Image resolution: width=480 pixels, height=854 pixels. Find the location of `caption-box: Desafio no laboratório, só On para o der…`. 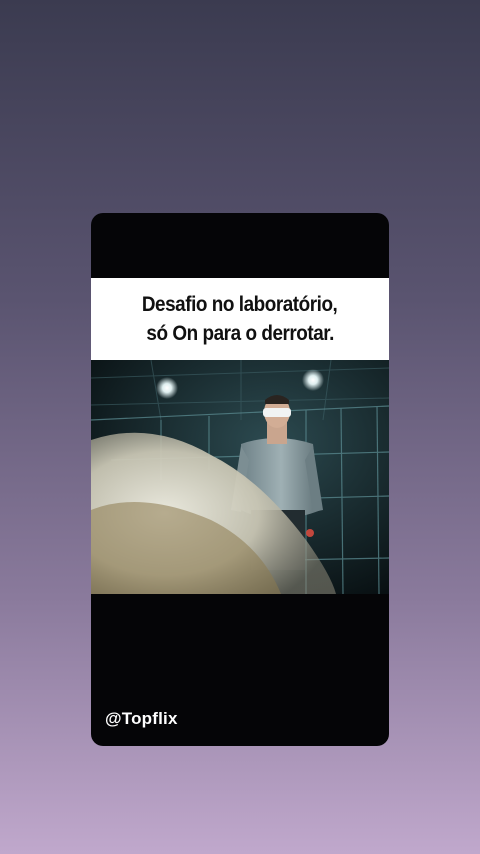

caption-box: Desafio no laboratório, só On para o der… is located at coordinates (240, 319).